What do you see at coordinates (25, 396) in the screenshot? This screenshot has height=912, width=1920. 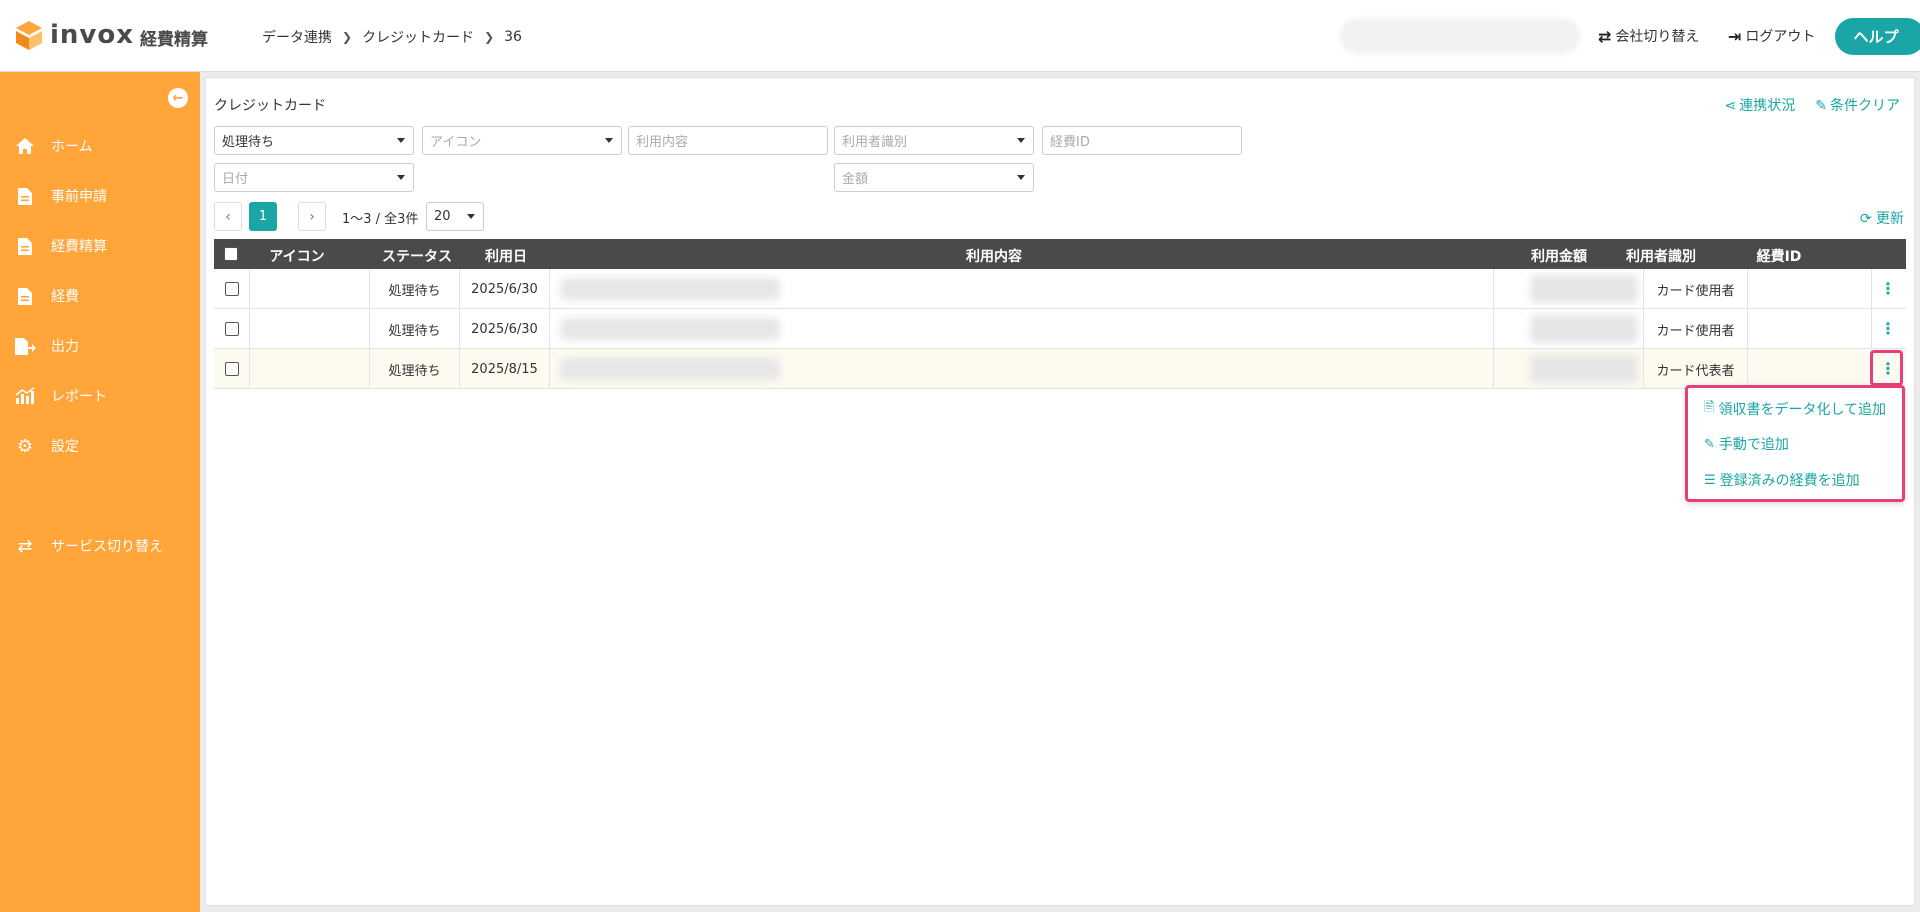 I see `chart-icon` at bounding box center [25, 396].